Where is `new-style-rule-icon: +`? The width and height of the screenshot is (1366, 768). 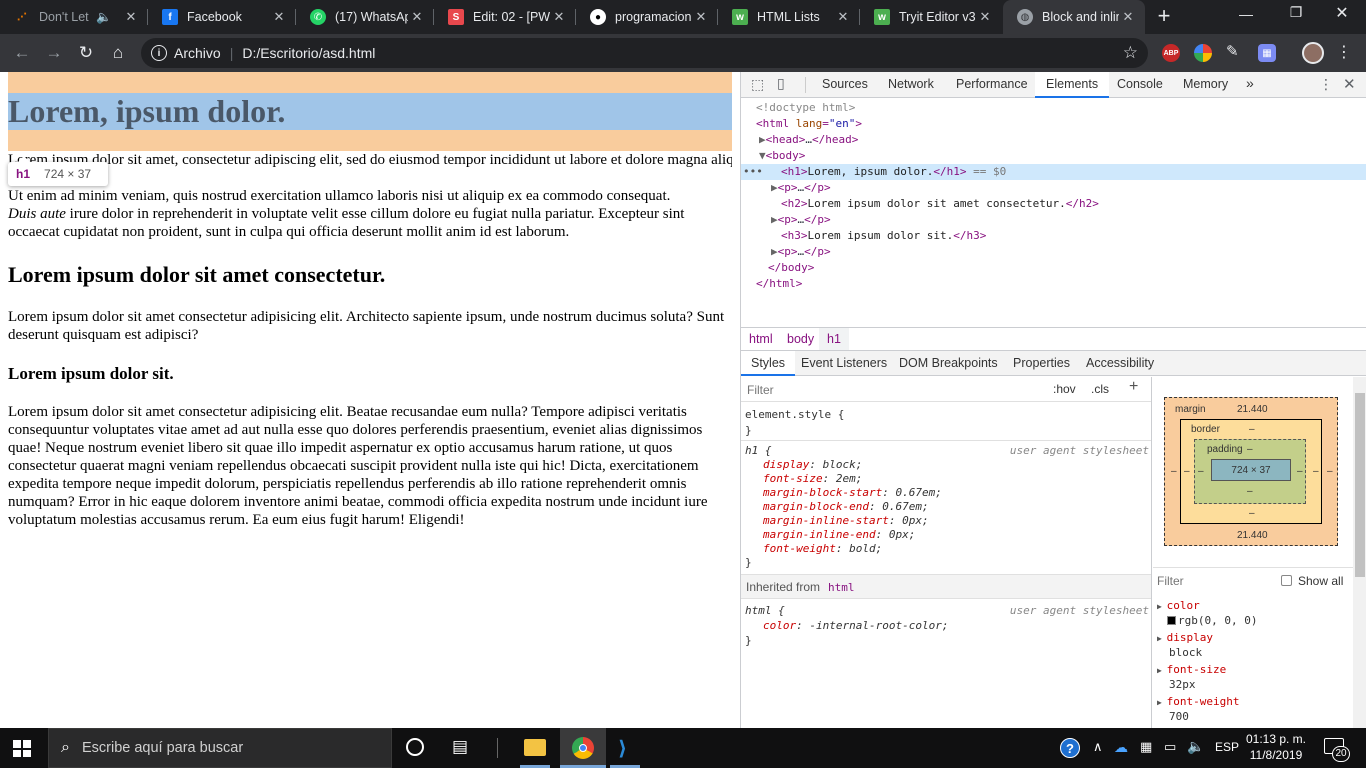
new-style-rule-icon: + is located at coordinates (1133, 387).